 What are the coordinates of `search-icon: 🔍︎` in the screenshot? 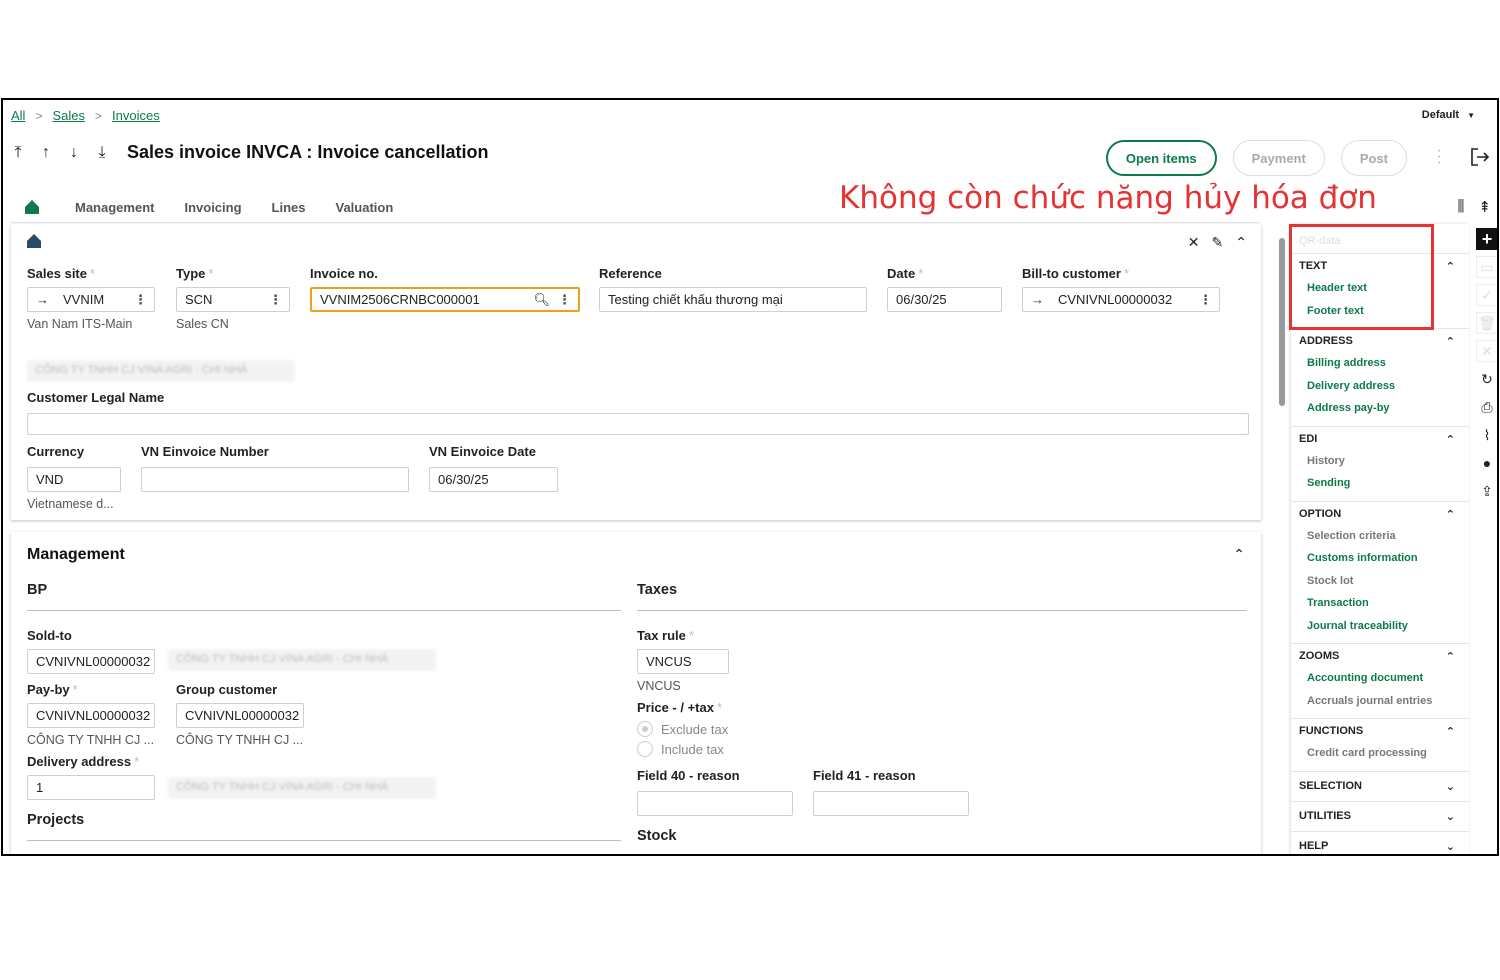 It's located at (541, 300).